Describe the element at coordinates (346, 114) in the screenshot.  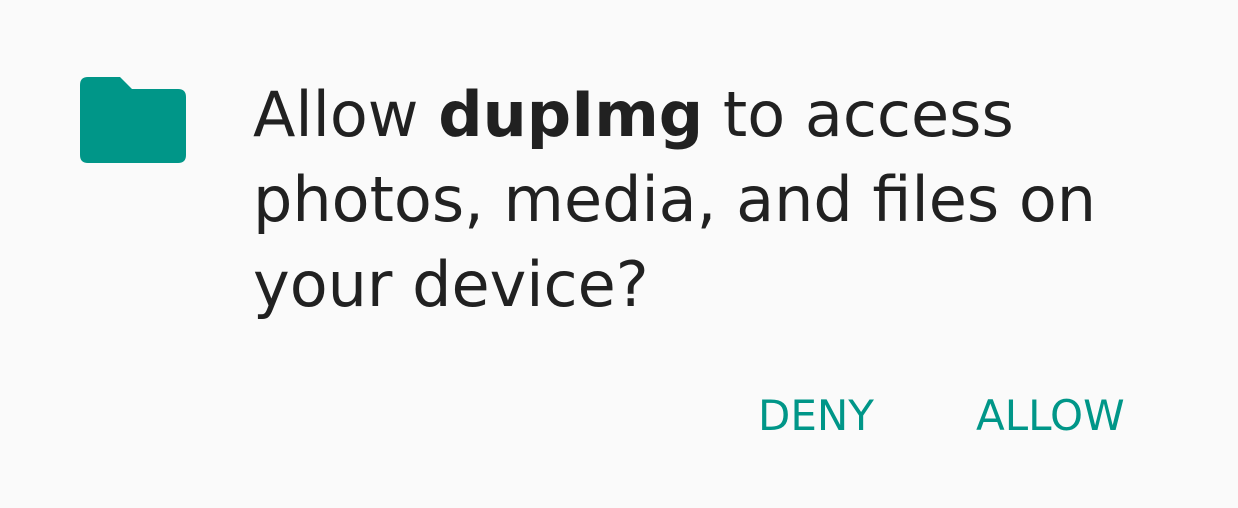
I see `message-prefix: Allow` at that location.